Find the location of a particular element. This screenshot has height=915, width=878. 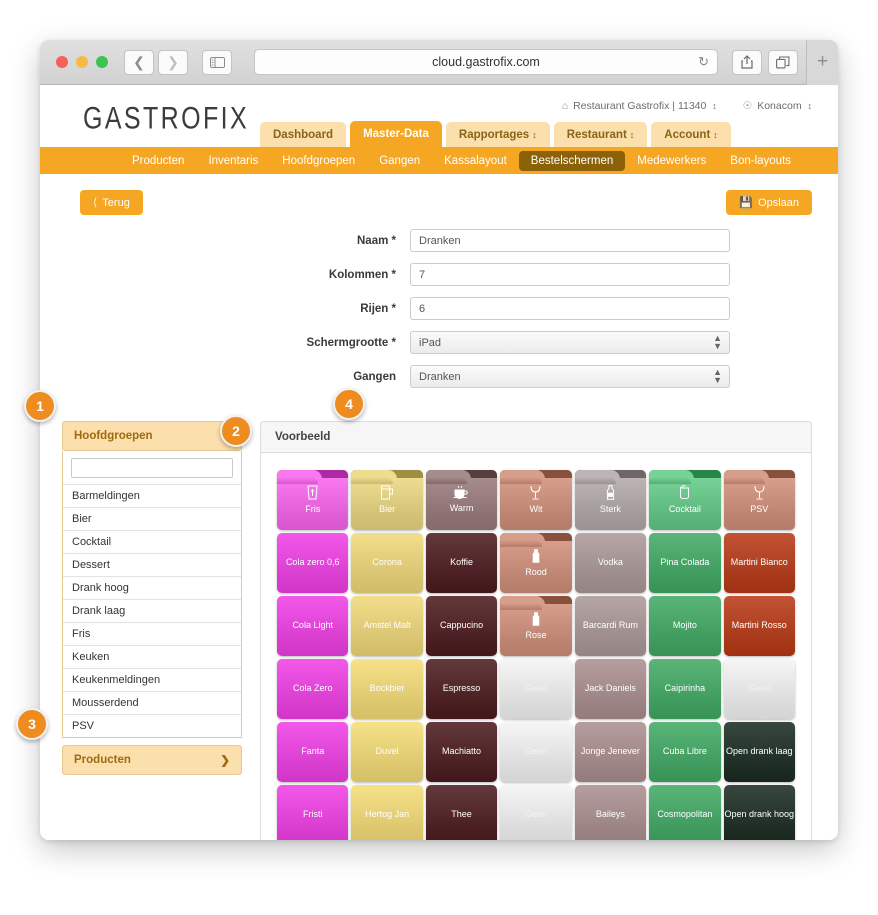

list-item: Keuken is located at coordinates (152, 656).